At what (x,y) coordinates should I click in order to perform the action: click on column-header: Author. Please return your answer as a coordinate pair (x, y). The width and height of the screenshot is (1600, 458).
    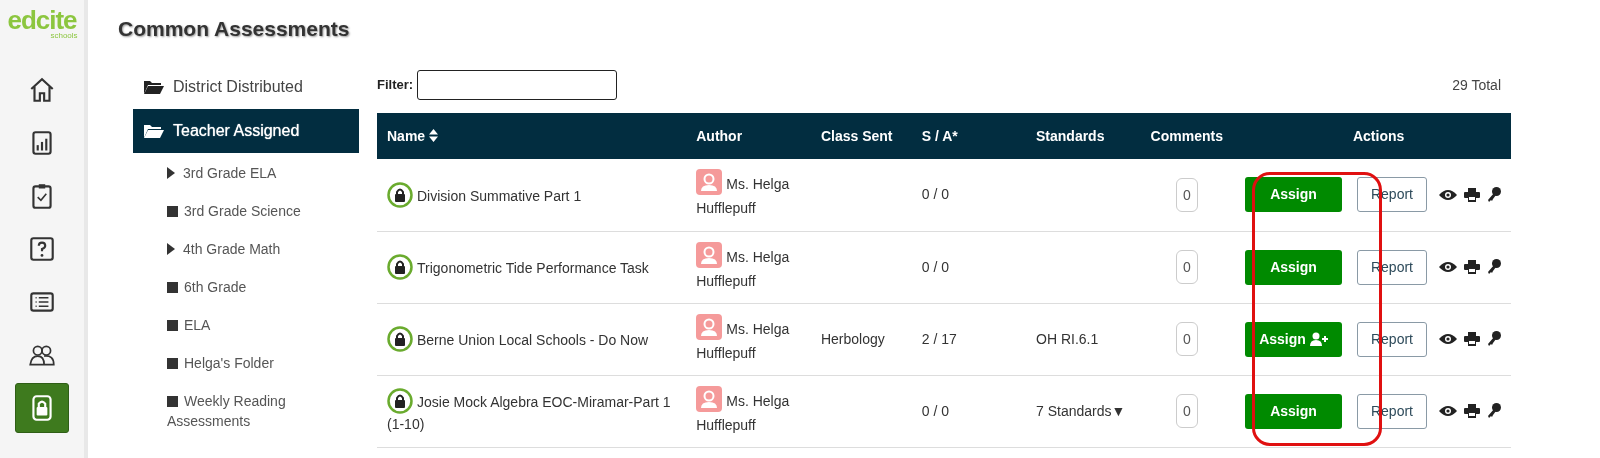
    Looking at the image, I should click on (748, 136).